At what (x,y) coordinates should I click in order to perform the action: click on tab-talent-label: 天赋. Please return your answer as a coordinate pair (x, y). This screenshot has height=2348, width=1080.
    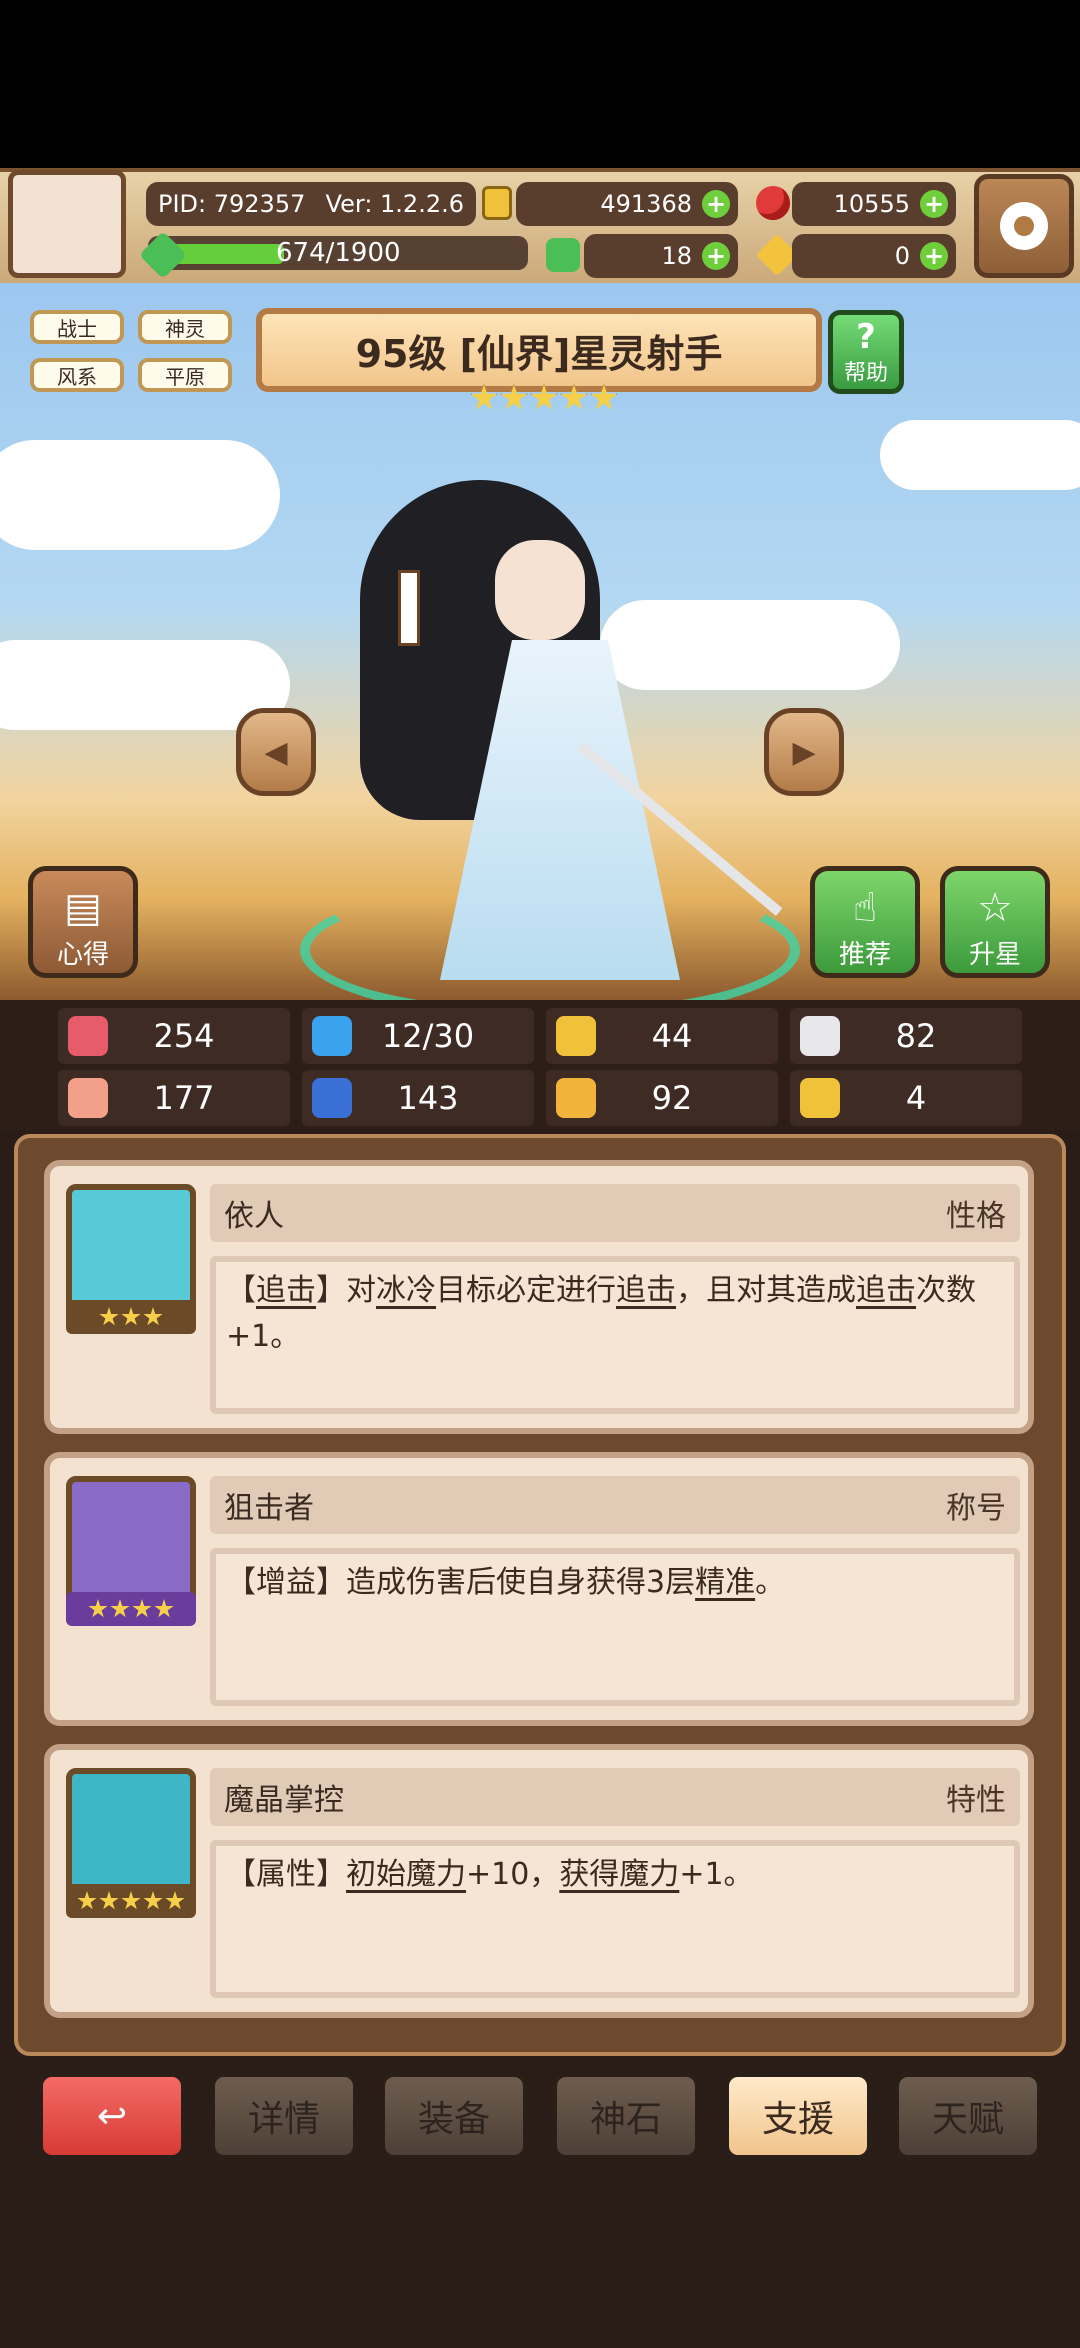
    Looking at the image, I should click on (967, 2119).